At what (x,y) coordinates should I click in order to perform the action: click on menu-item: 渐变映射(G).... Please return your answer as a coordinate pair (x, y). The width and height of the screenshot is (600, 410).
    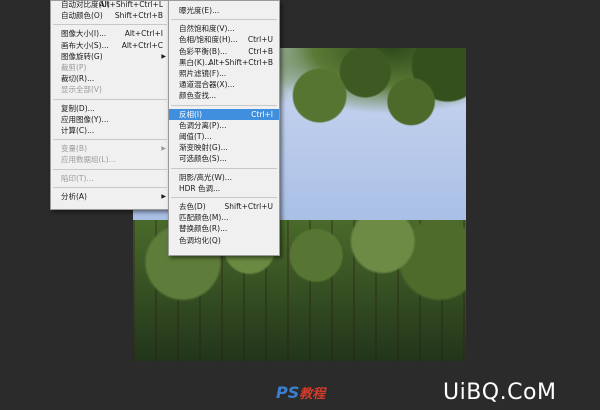
    Looking at the image, I should click on (224, 147).